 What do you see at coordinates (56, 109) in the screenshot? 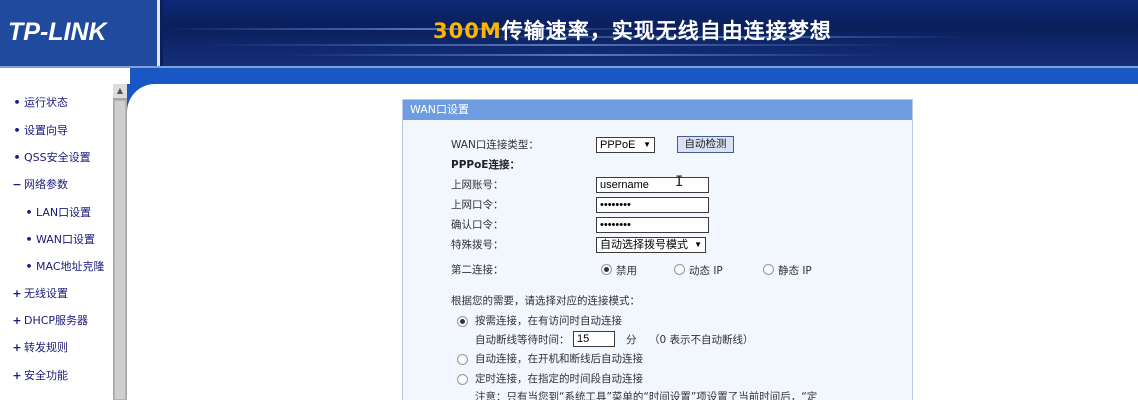
I see `sidebar-item-status: • 运行状态` at bounding box center [56, 109].